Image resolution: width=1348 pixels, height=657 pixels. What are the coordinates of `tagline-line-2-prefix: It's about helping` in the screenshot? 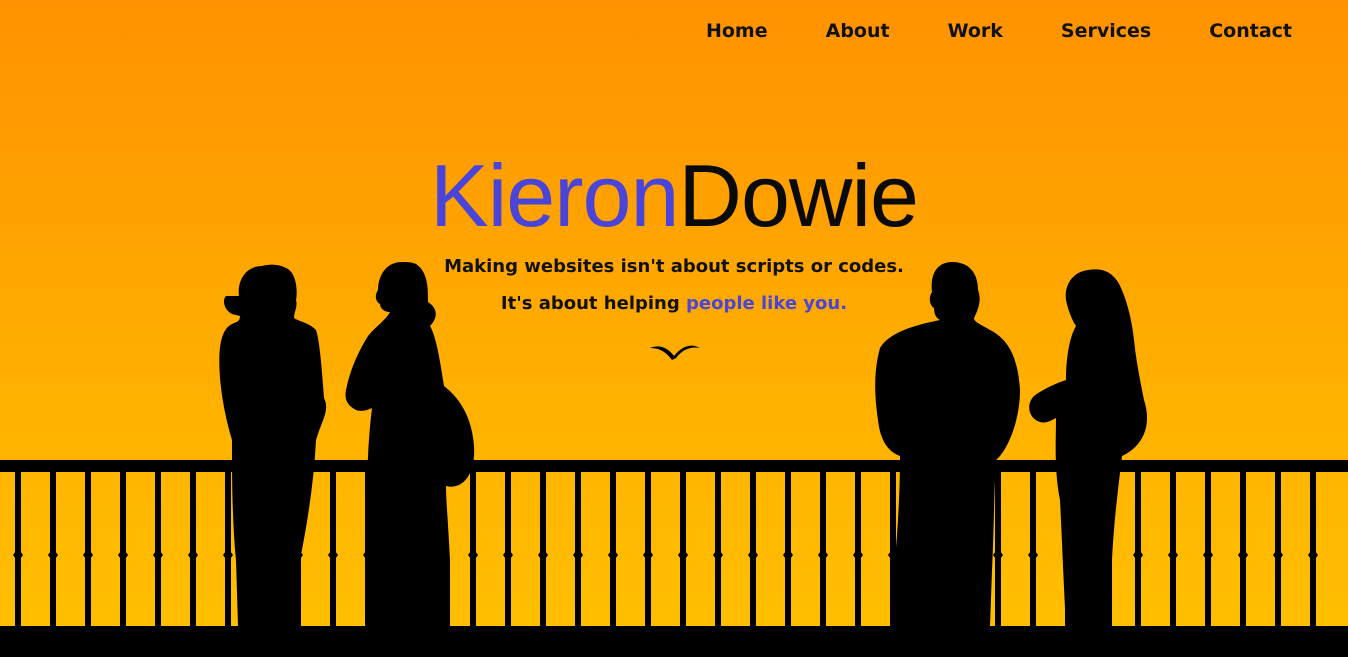 It's located at (593, 303).